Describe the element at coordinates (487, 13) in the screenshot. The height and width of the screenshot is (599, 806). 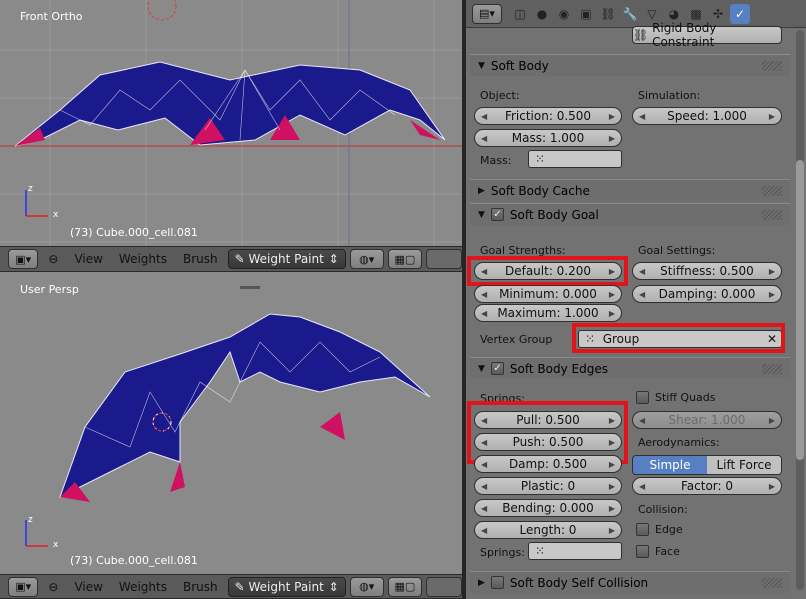
I see `editor-type-button: ▤▾` at that location.